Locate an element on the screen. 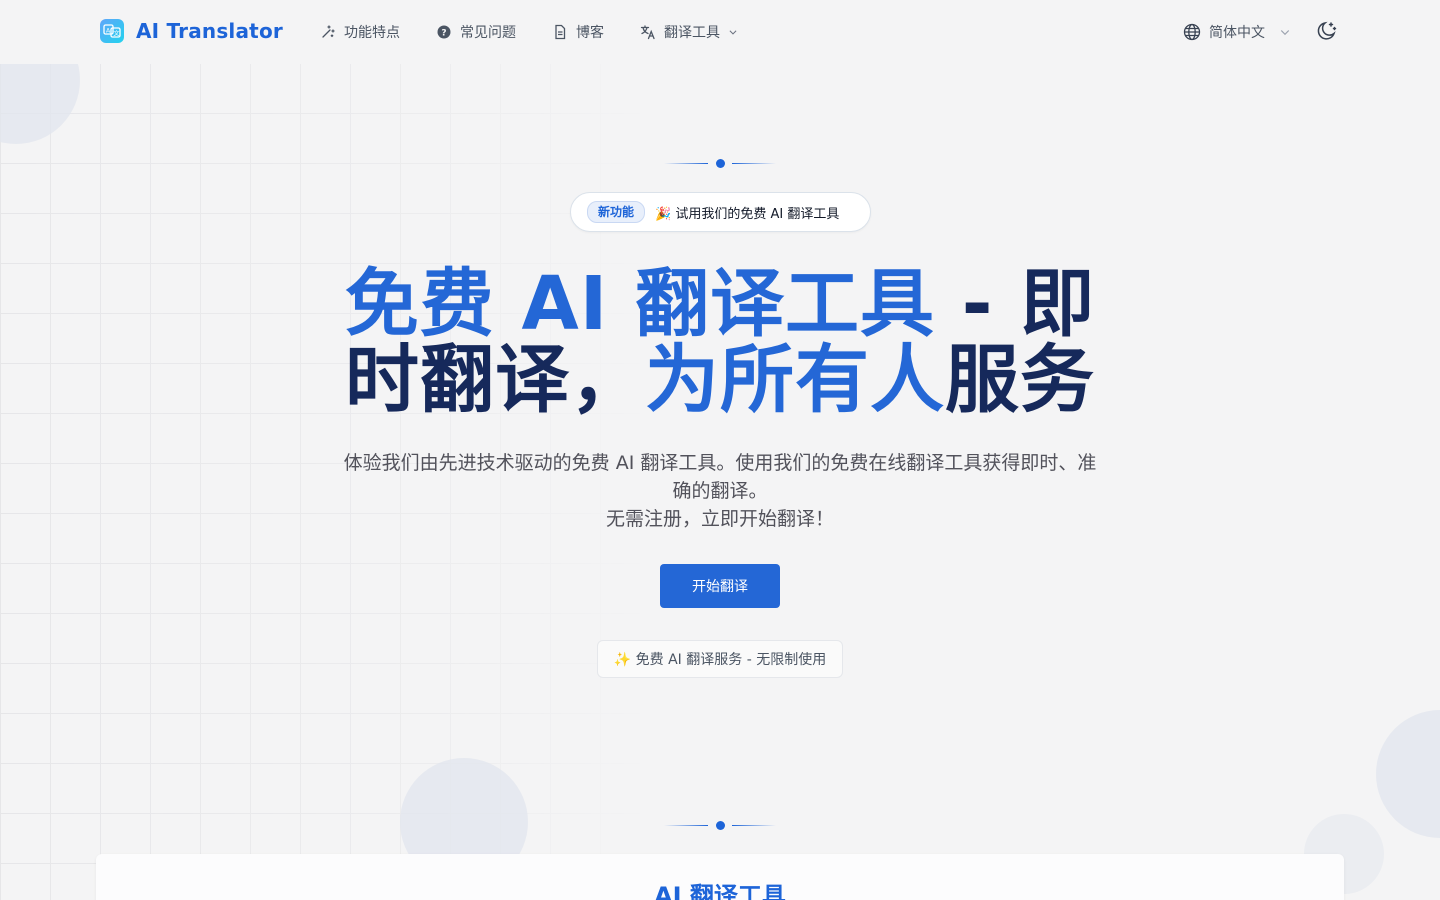 The image size is (1440, 900). globe-icon is located at coordinates (1192, 32).